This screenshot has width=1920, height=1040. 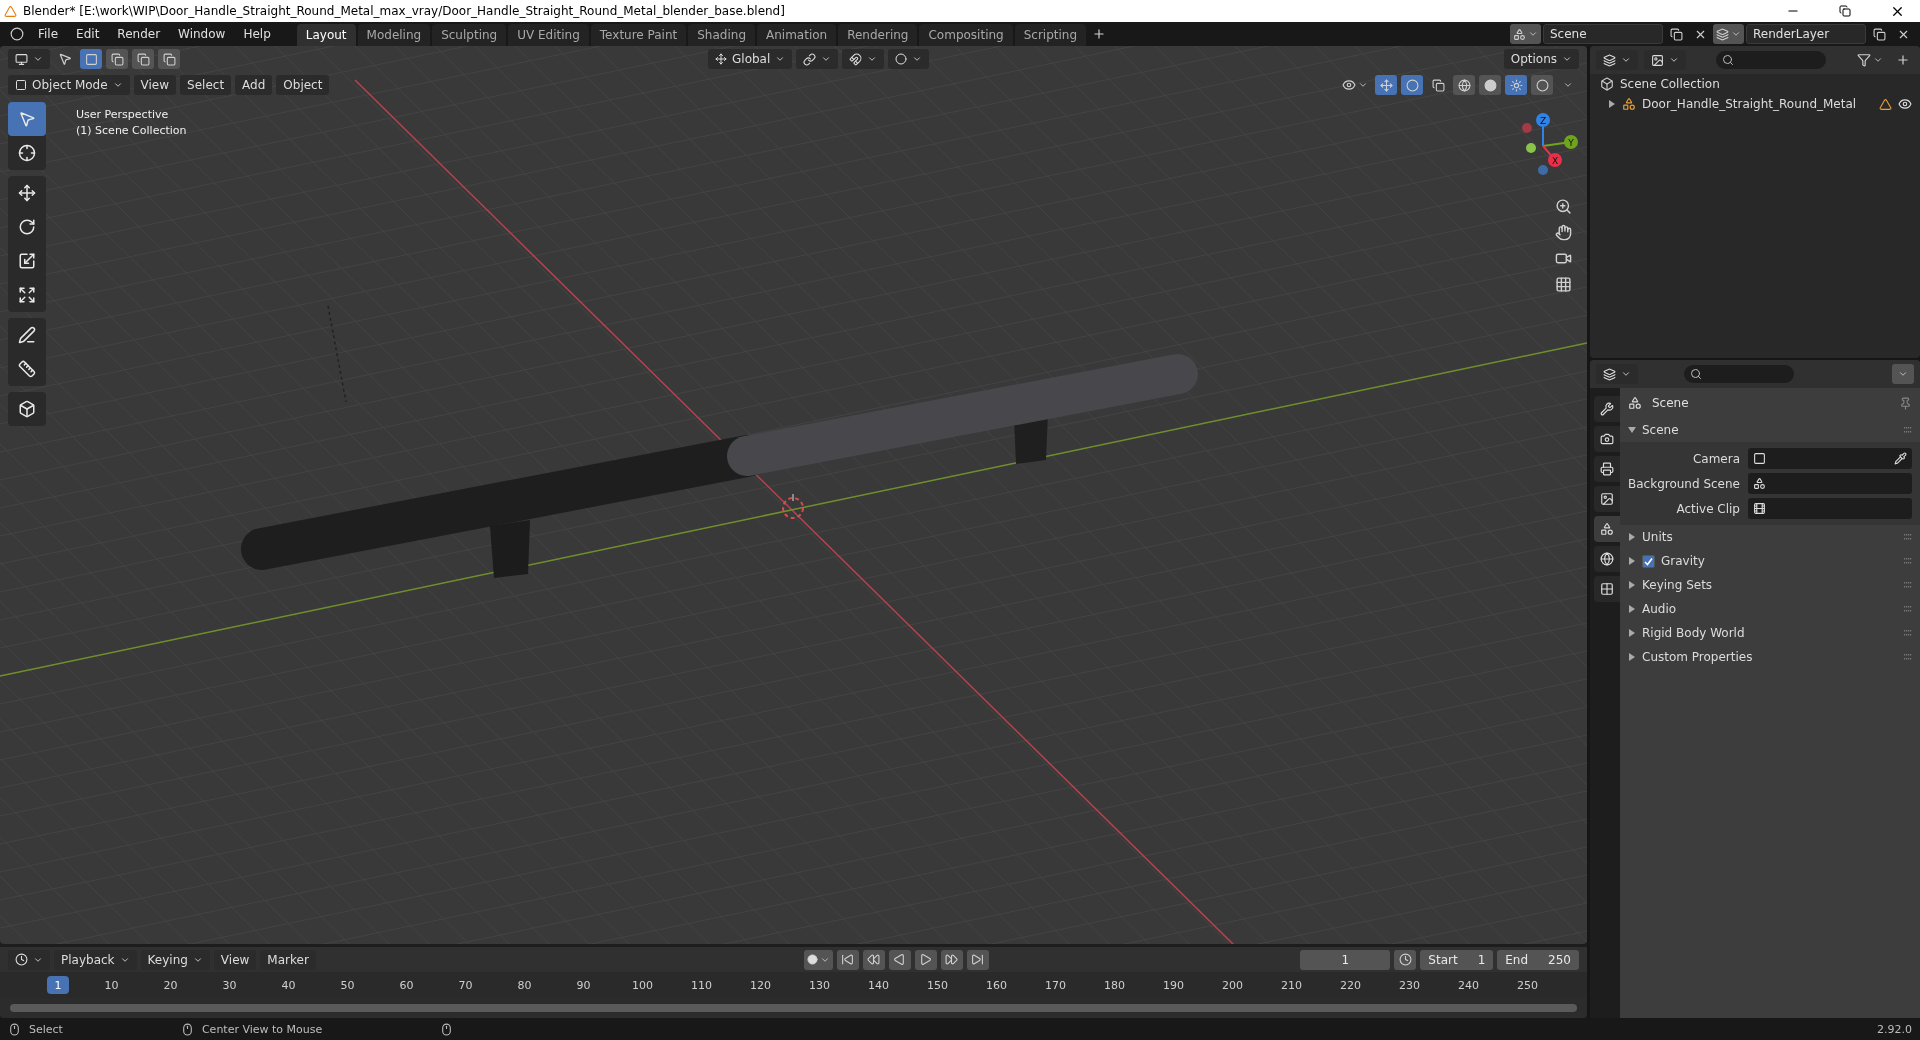 What do you see at coordinates (1728, 34) in the screenshot?
I see `view-layer-browse-button` at bounding box center [1728, 34].